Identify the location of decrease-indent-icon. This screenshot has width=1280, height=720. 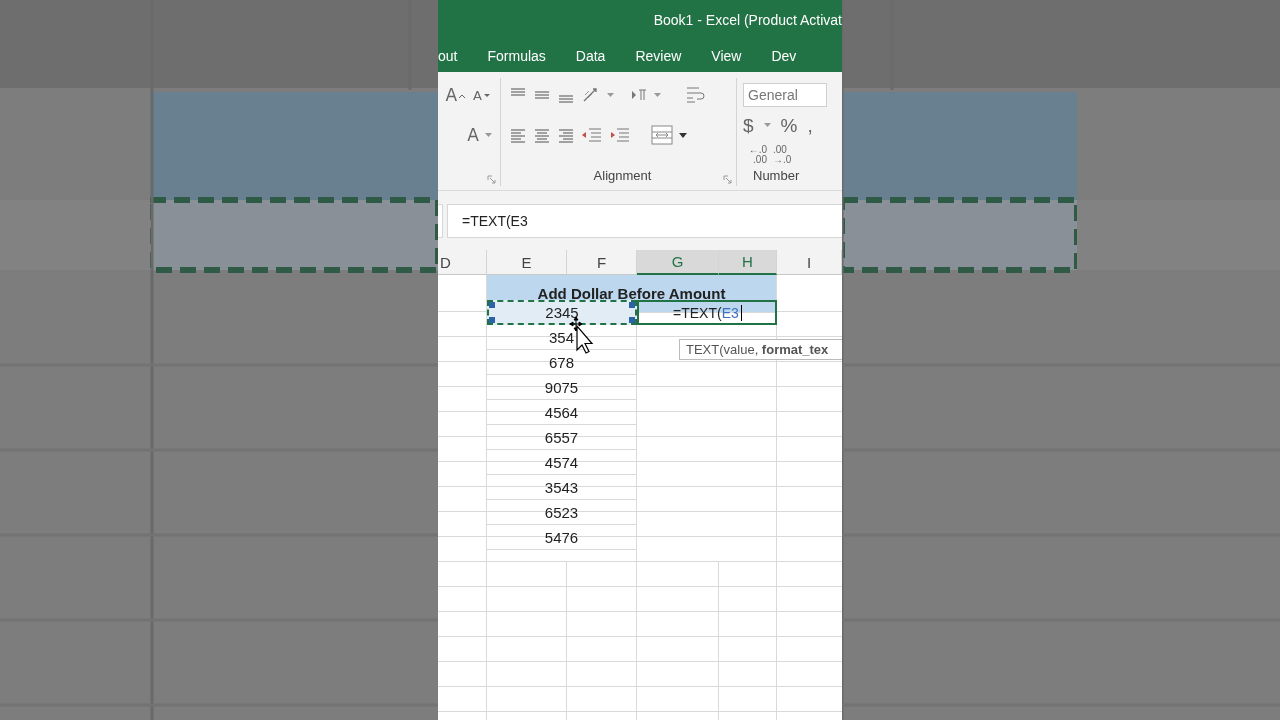
(592, 135).